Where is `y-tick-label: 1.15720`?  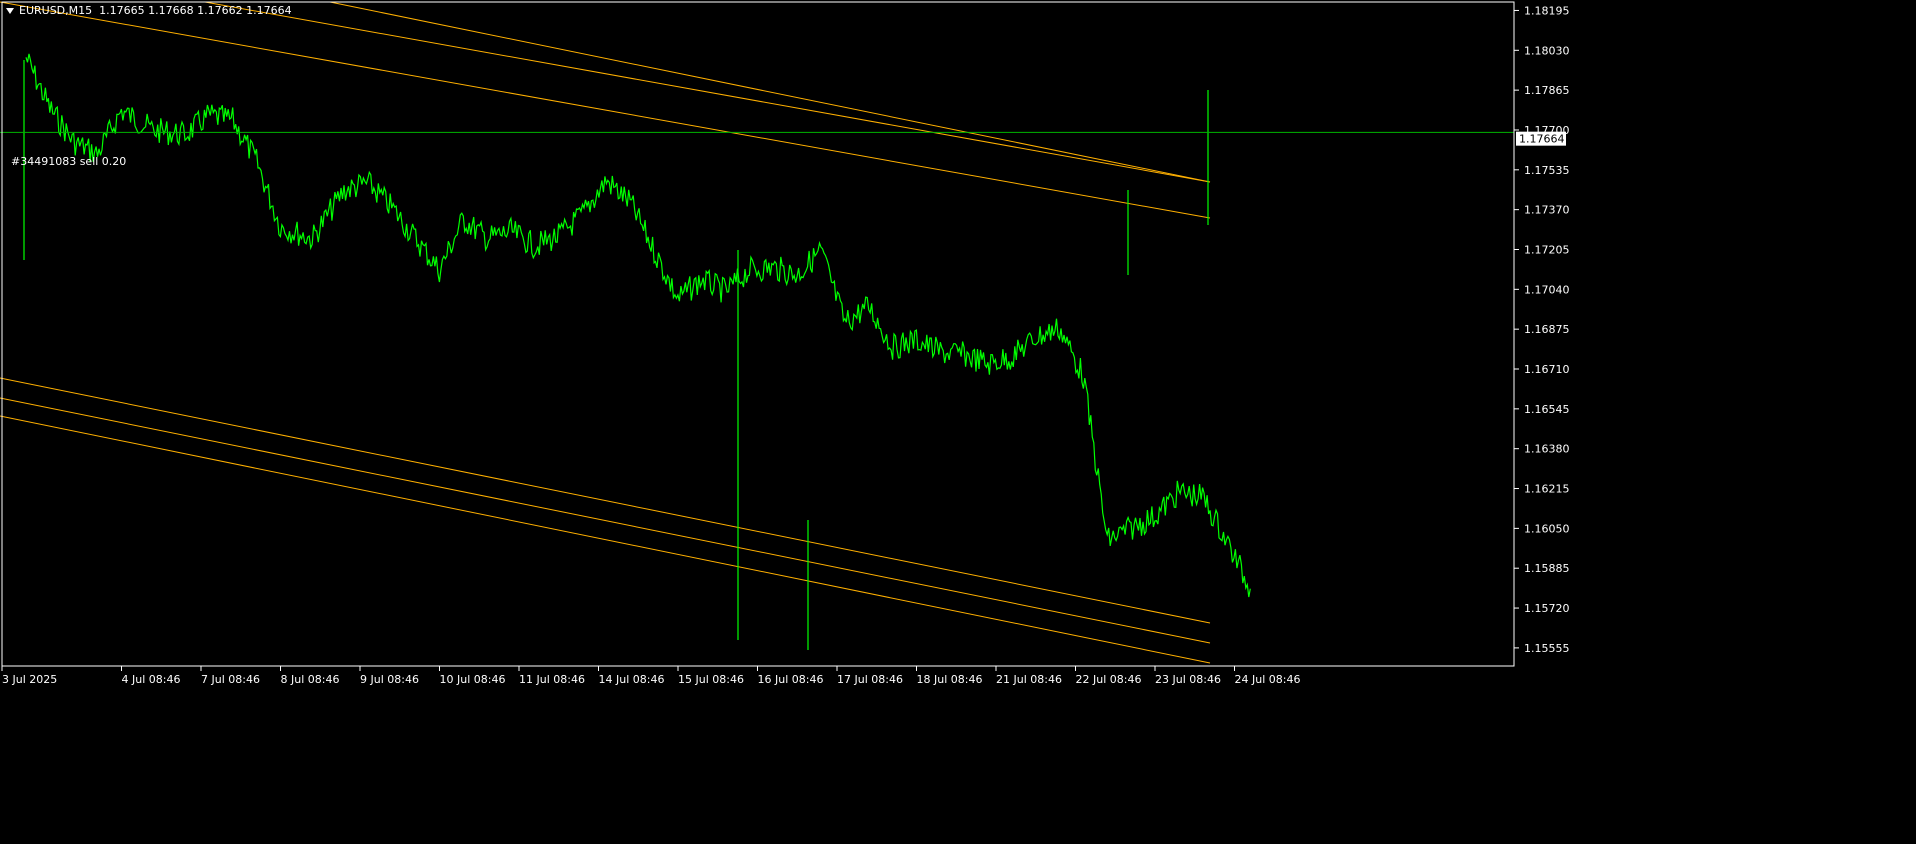
y-tick-label: 1.15720 is located at coordinates (1547, 608).